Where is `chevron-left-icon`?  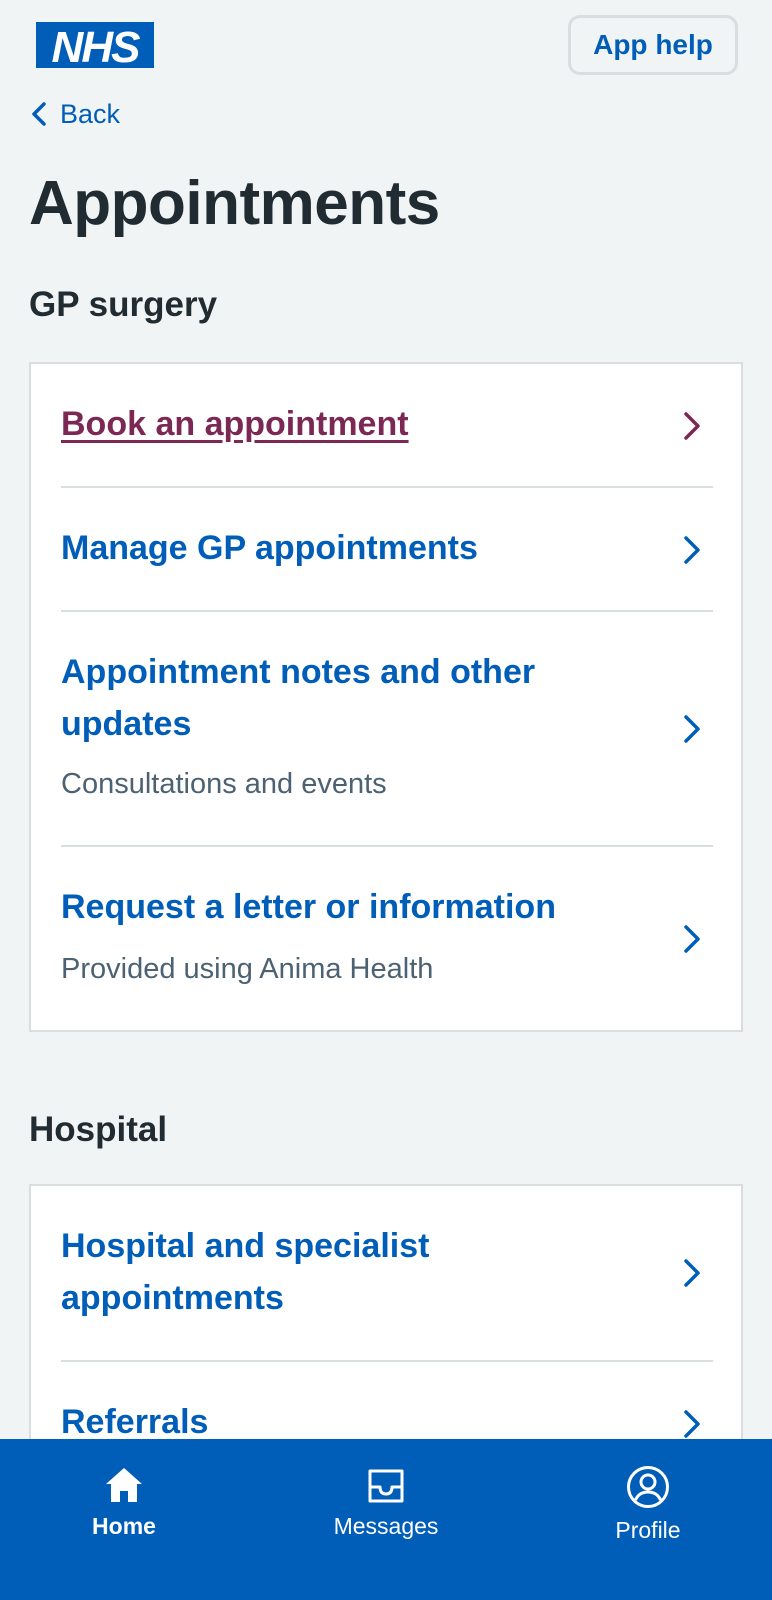
chevron-left-icon is located at coordinates (39, 114).